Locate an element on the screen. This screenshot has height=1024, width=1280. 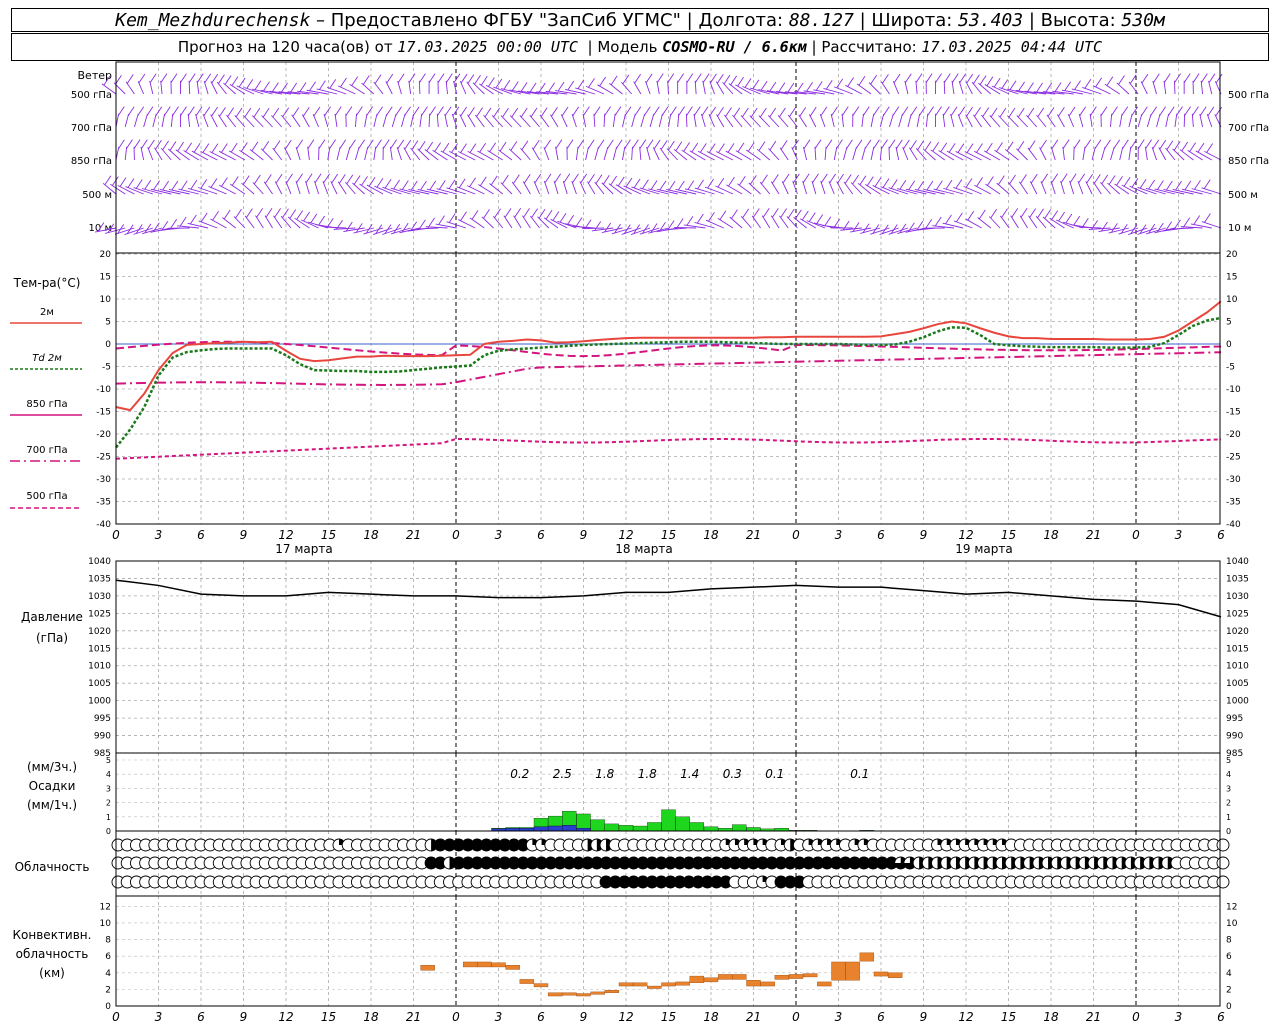
pressure-tick-left: 1005 is located at coordinates (99, 684).